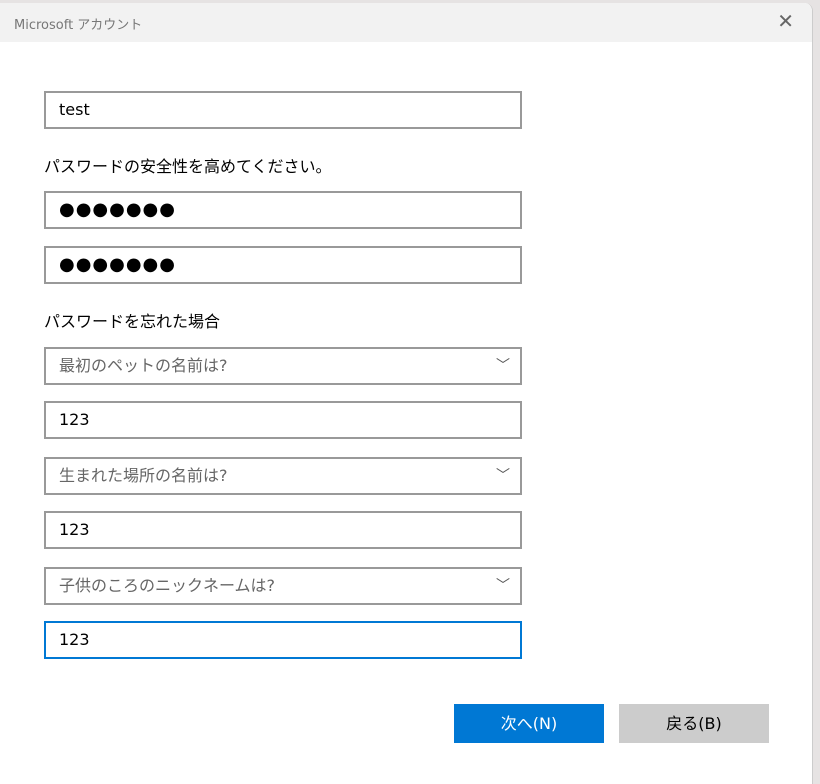 The width and height of the screenshot is (820, 784). What do you see at coordinates (283, 210) in the screenshot?
I see `password-input: ●●●●●●●` at bounding box center [283, 210].